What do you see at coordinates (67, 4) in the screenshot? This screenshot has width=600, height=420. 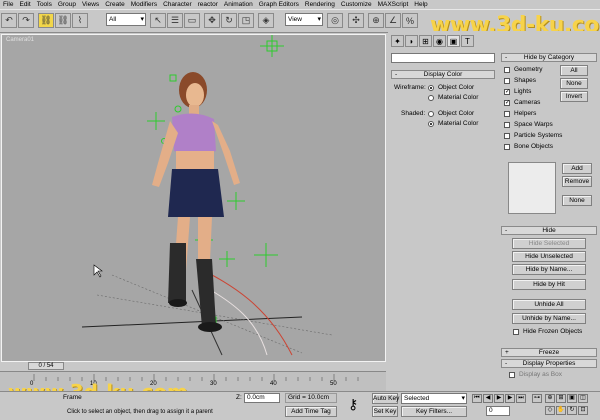 I see `menu-item-group: Group` at bounding box center [67, 4].